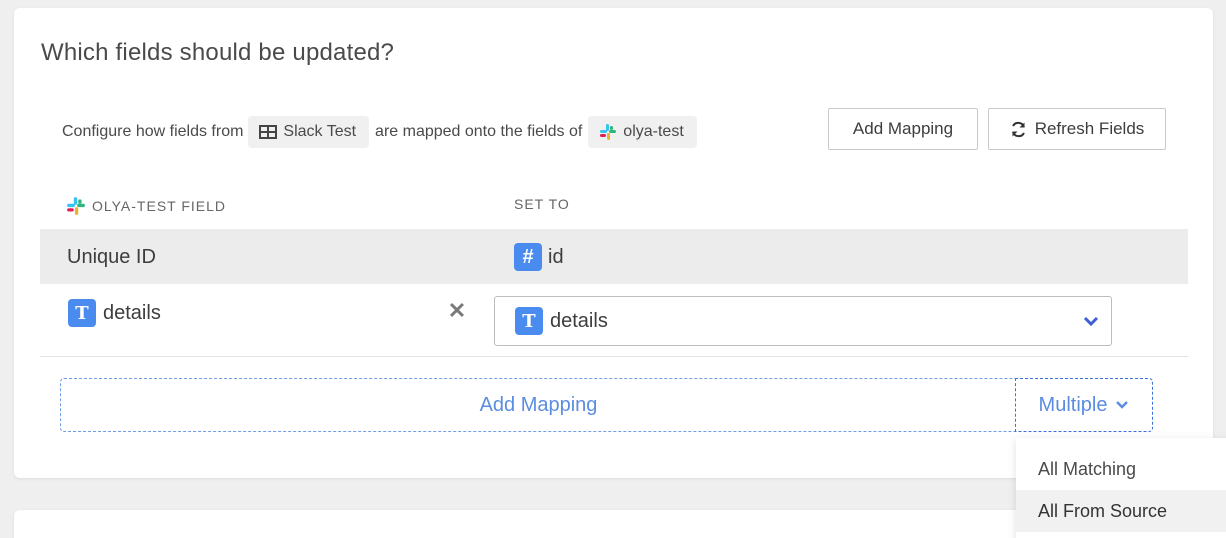  I want to click on multiple-dropdown-menu: All Matching All From Source, so click(1121, 488).